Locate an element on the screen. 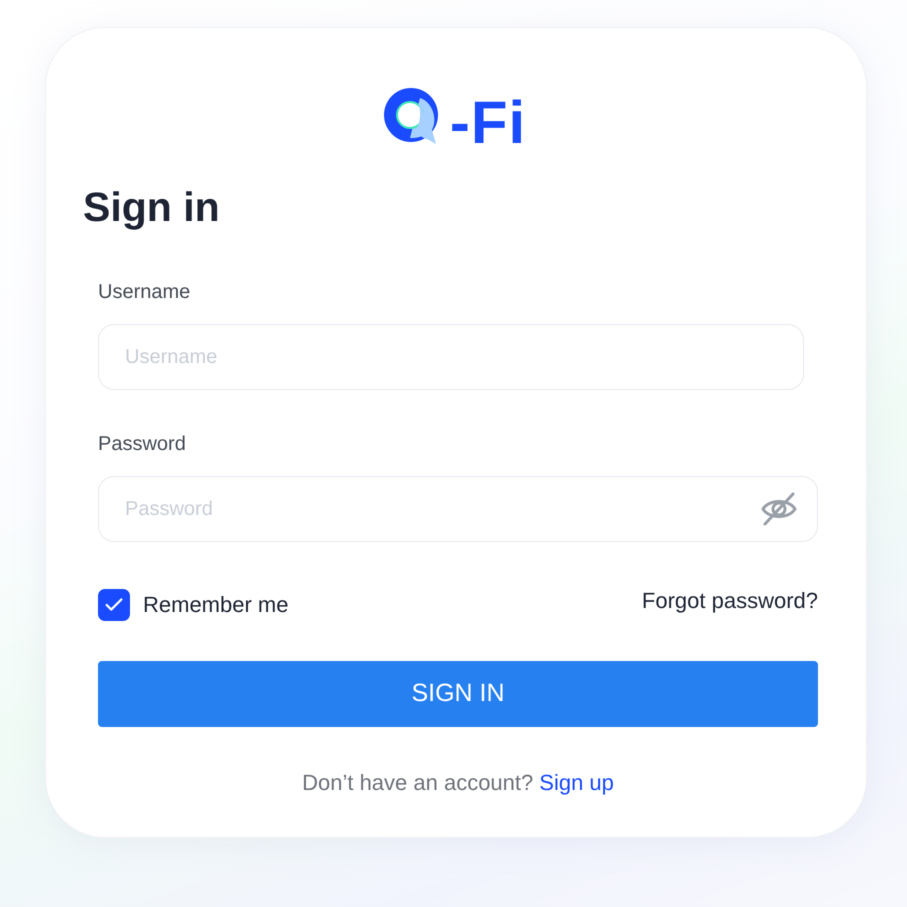 The height and width of the screenshot is (907, 907). signup-prompt: Don’t have an account? is located at coordinates (418, 783).